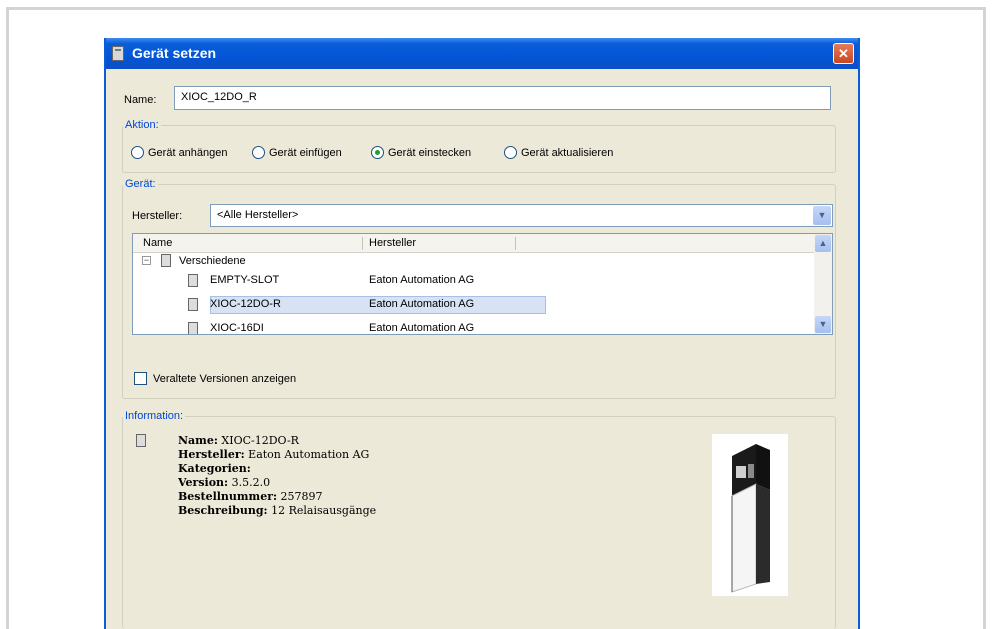 The height and width of the screenshot is (629, 997). What do you see at coordinates (188, 152) in the screenshot?
I see `radio-attach-label: Gerät anhängen` at bounding box center [188, 152].